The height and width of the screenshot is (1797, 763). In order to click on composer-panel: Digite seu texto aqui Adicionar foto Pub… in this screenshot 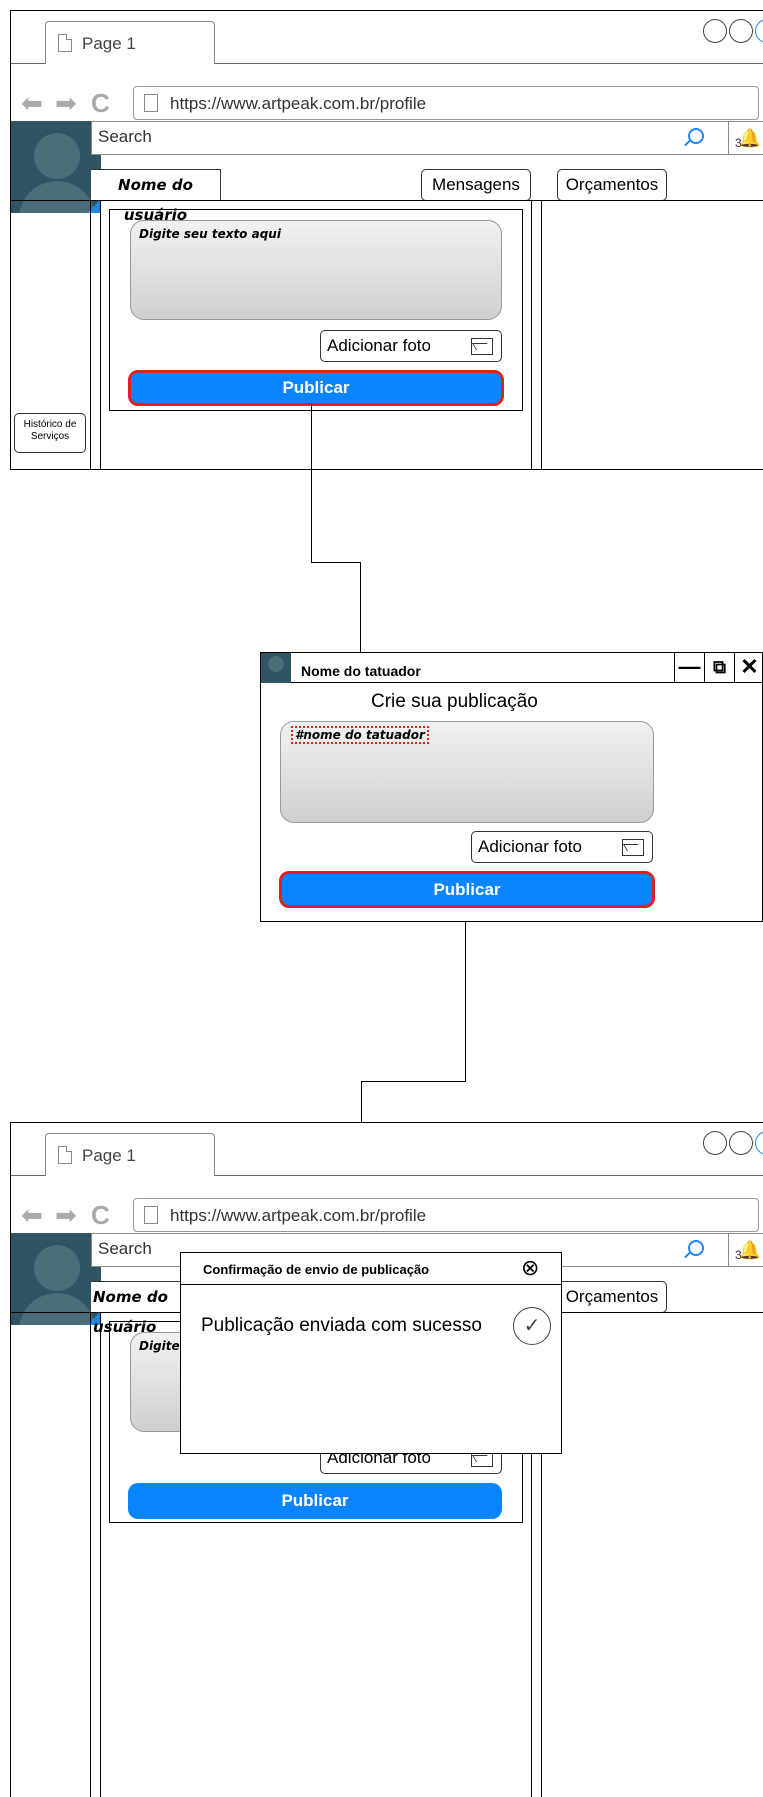, I will do `click(316, 310)`.